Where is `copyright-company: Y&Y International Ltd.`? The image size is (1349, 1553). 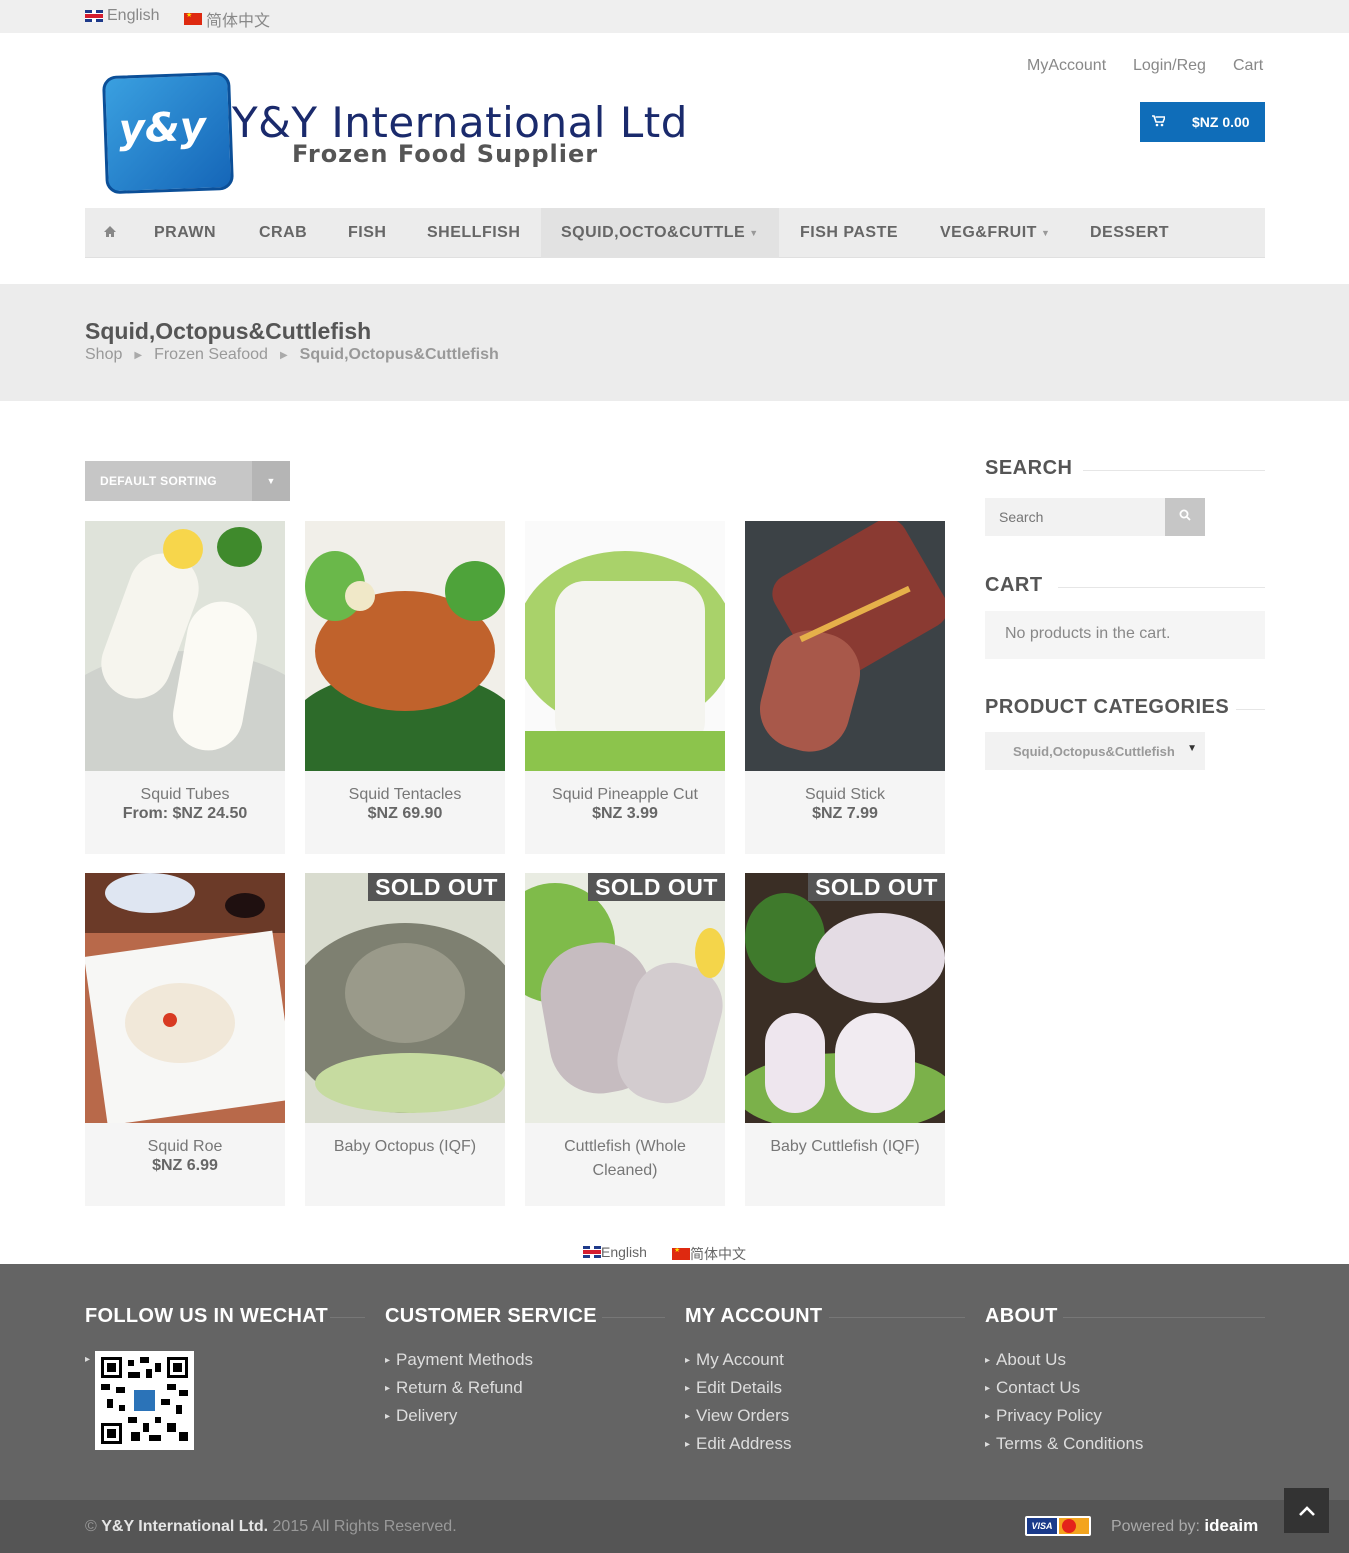 copyright-company: Y&Y International Ltd. is located at coordinates (185, 1526).